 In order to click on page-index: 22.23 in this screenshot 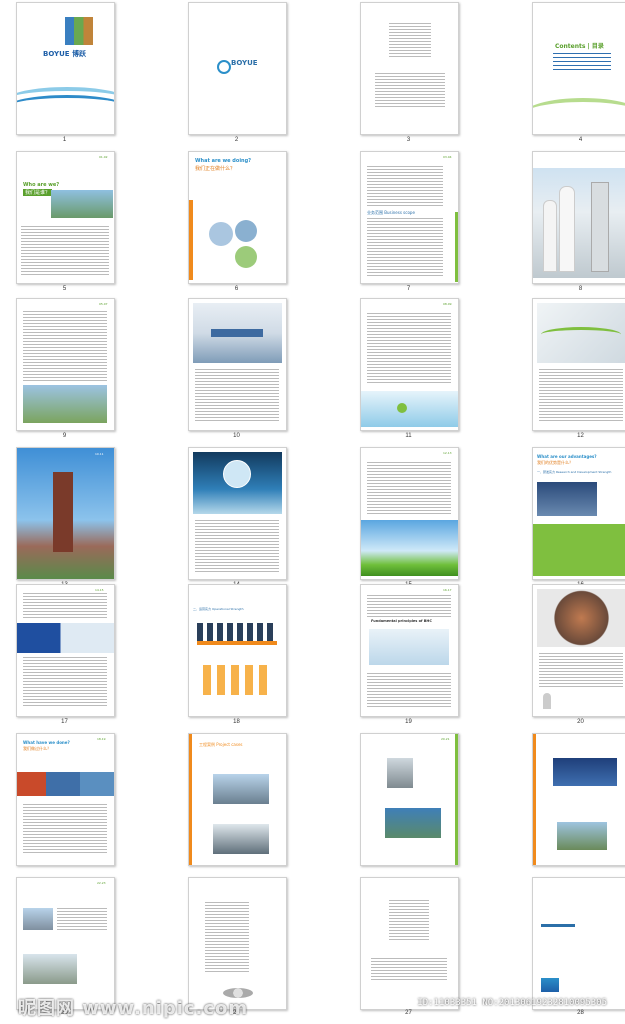, I will do `click(101, 883)`.